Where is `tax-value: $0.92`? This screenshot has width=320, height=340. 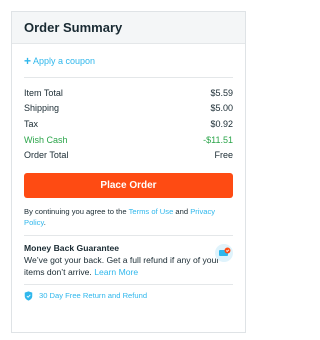
tax-value: $0.92 is located at coordinates (221, 123).